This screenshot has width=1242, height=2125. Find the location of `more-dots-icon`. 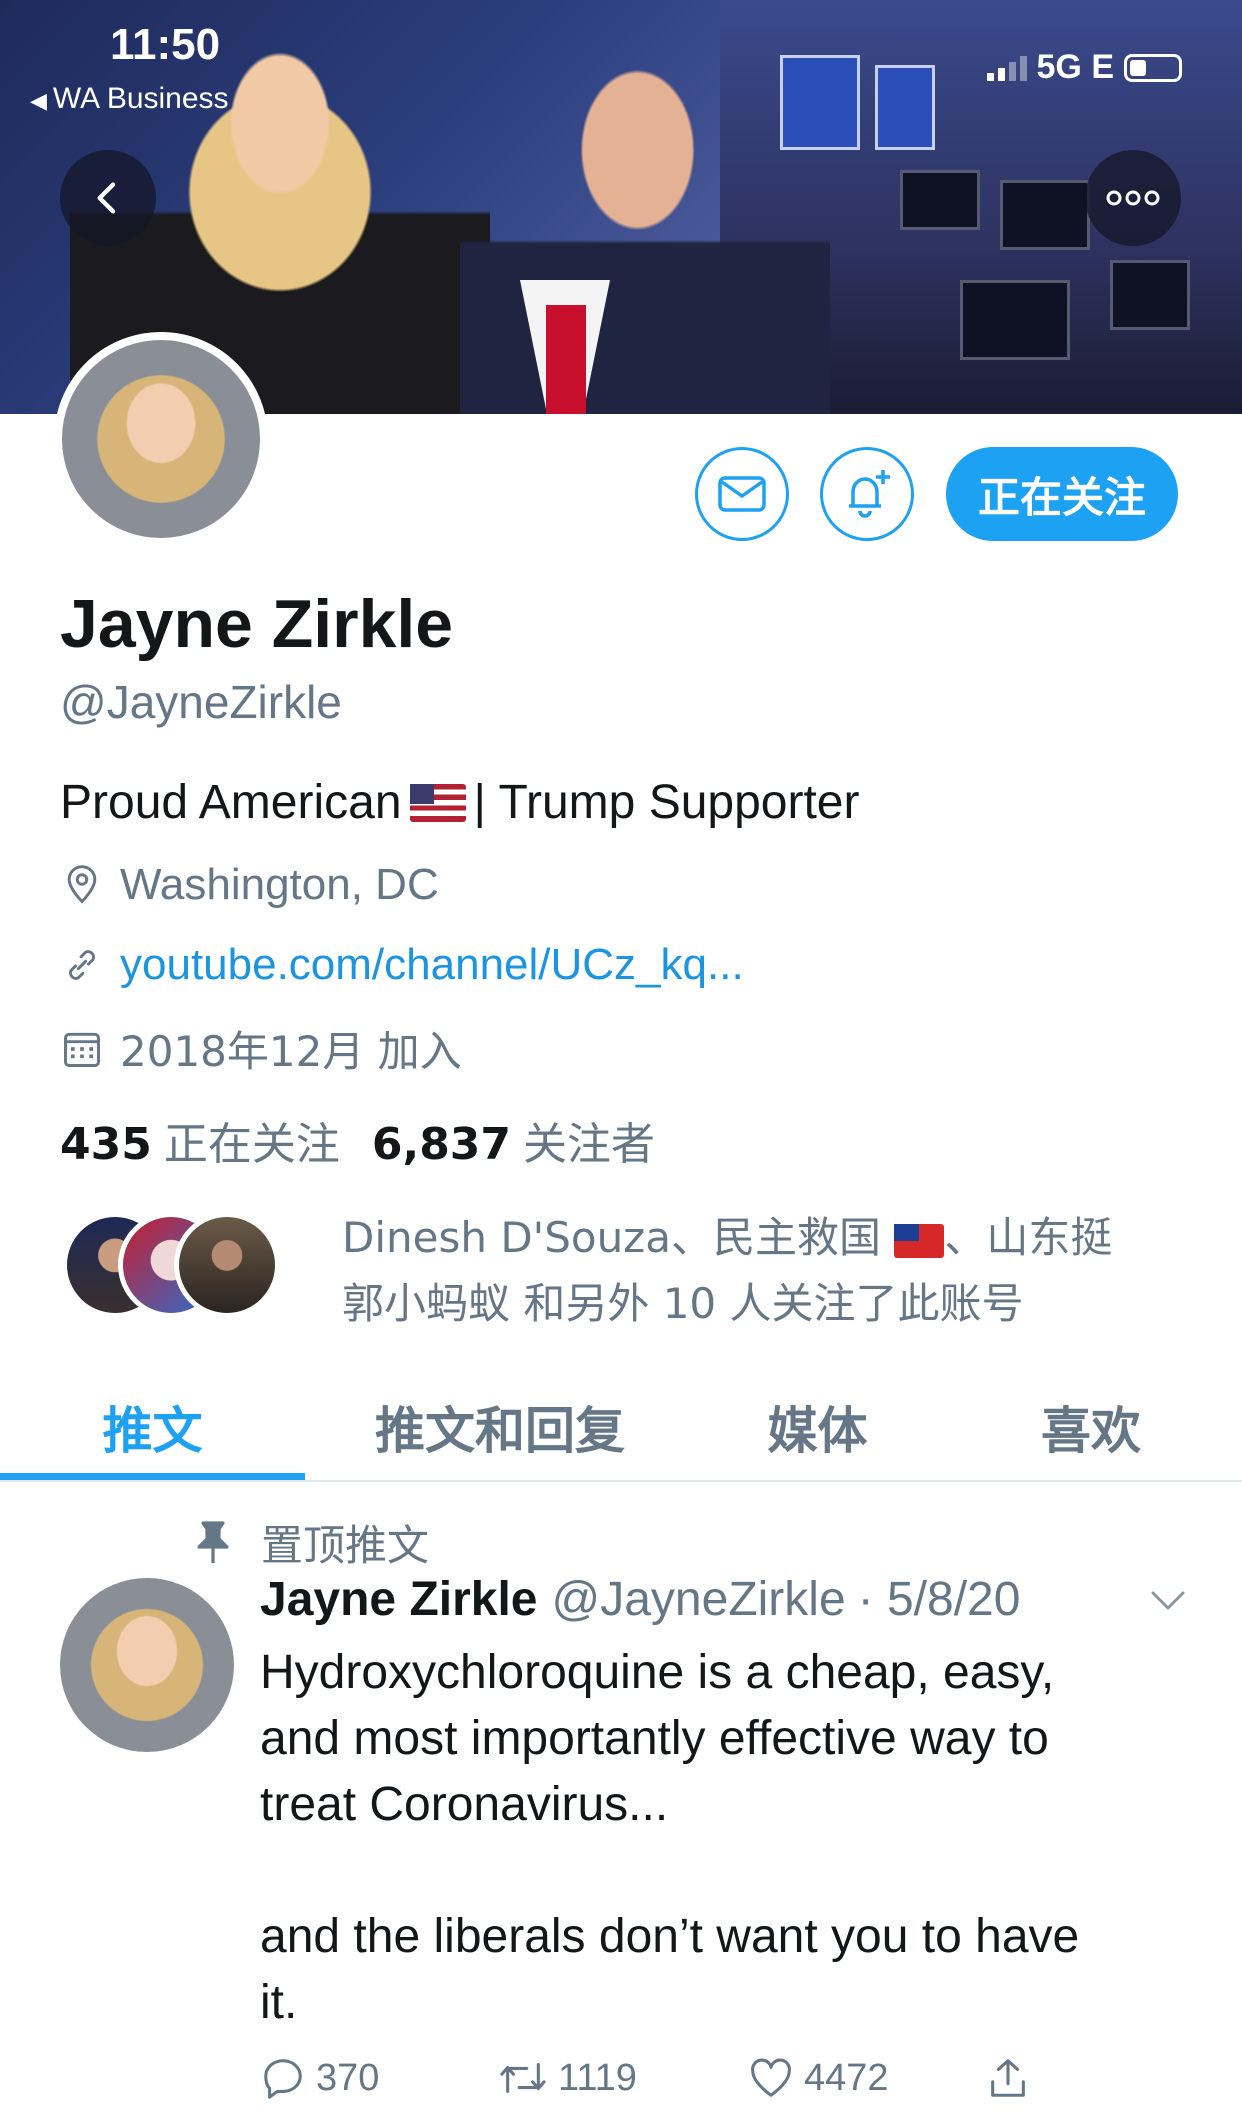

more-dots-icon is located at coordinates (1133, 198).